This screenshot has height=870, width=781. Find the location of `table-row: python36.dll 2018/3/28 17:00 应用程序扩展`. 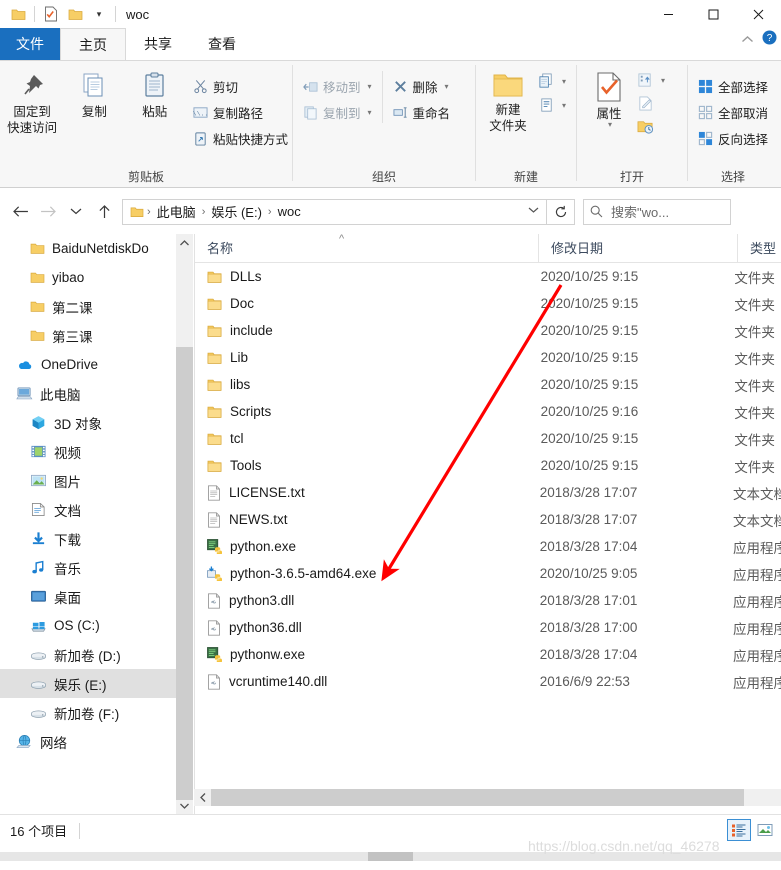

table-row: python36.dll 2018/3/28 17:00 应用程序扩展 is located at coordinates (488, 627).